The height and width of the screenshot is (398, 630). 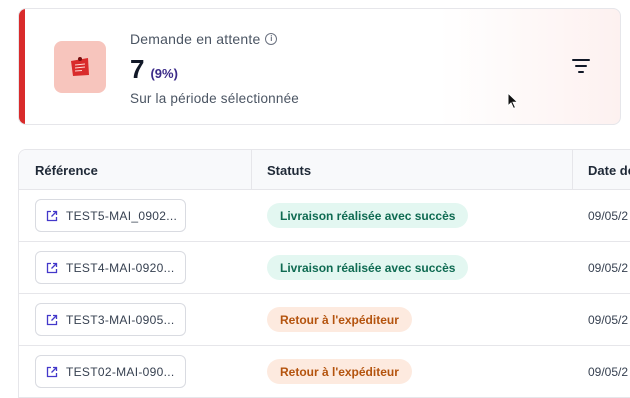 I want to click on kpi-label: Demande en attente i, so click(x=204, y=39).